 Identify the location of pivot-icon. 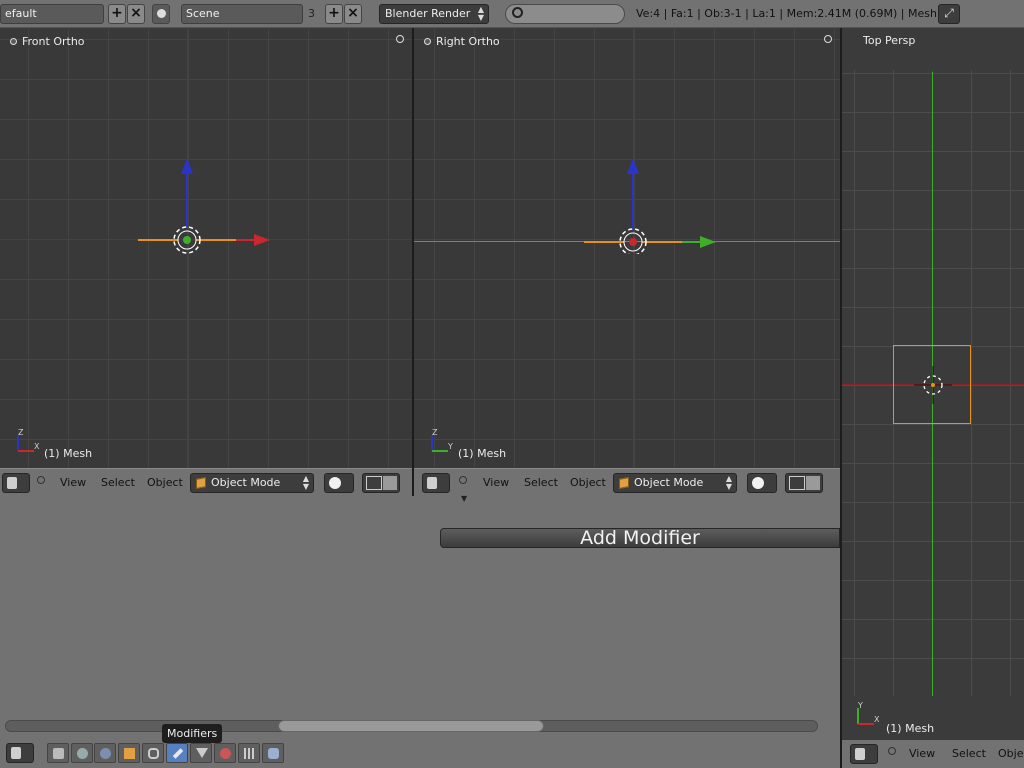
(374, 483).